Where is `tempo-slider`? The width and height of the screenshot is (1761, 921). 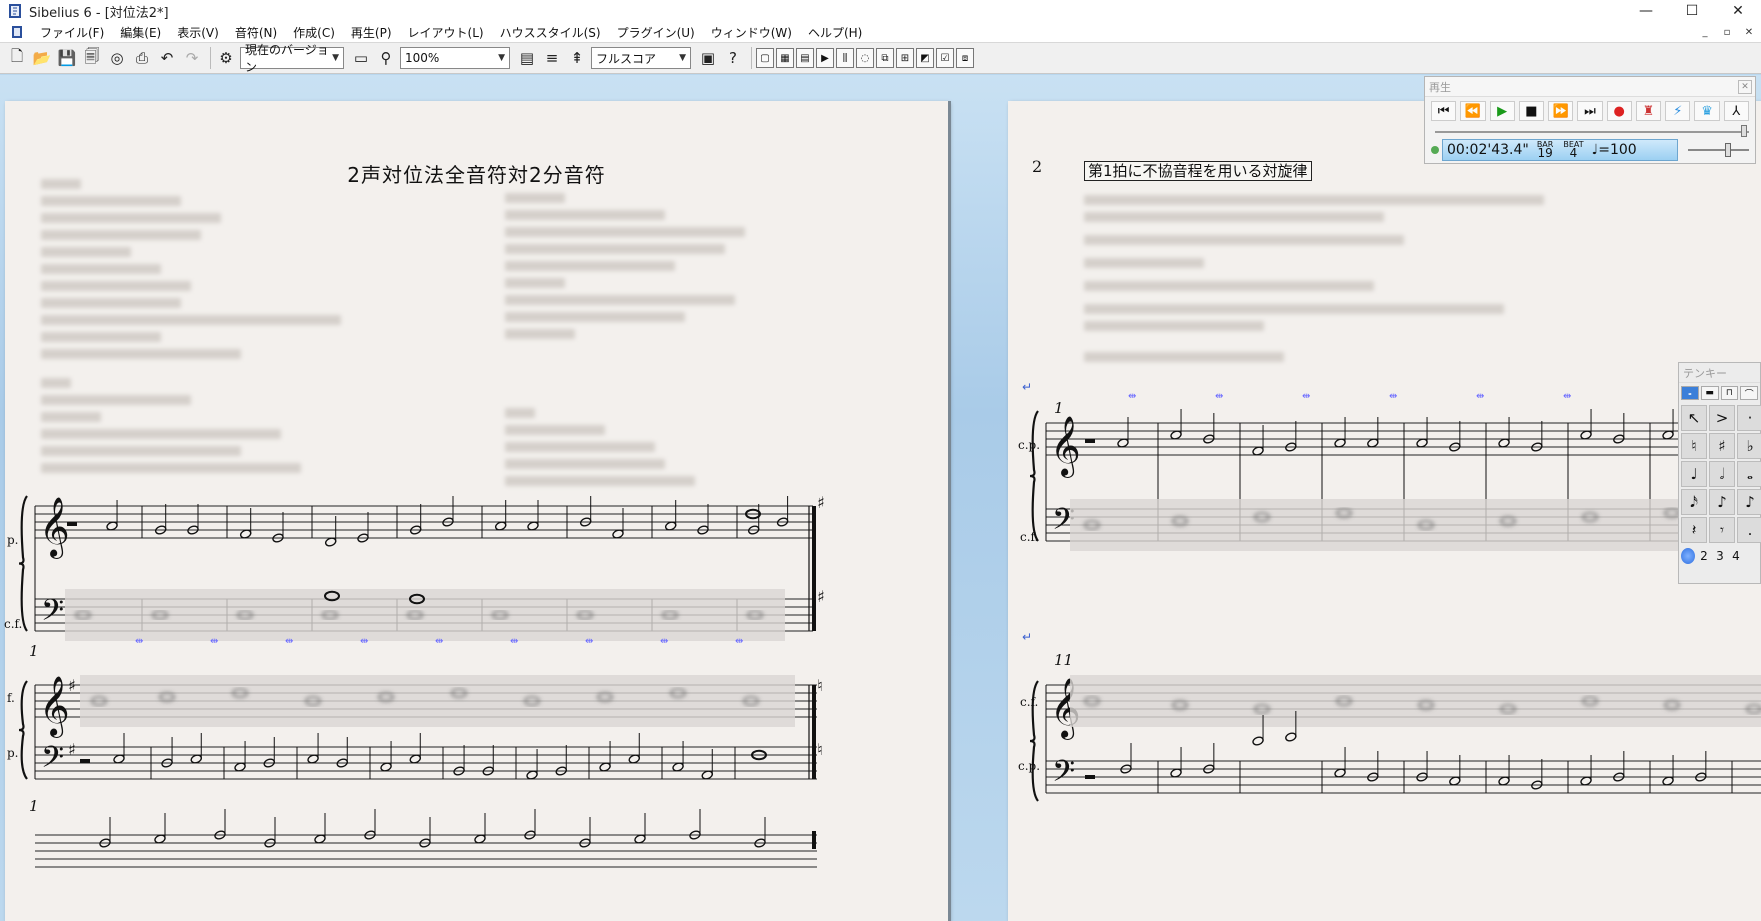
tempo-slider is located at coordinates (1718, 150).